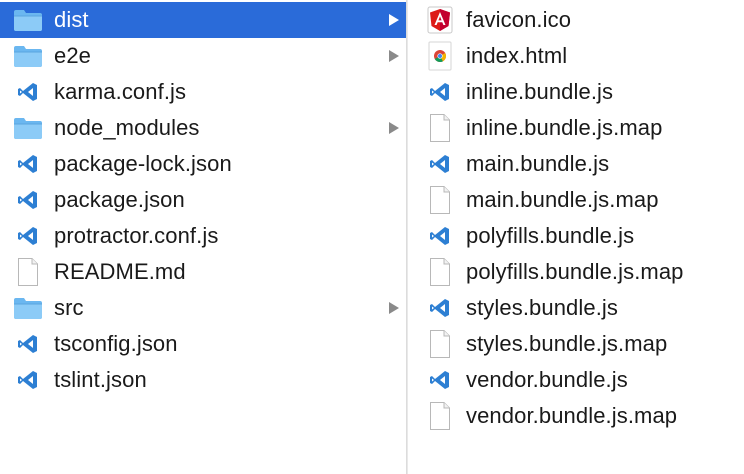  What do you see at coordinates (517, 55) in the screenshot?
I see `item-label: index.html` at bounding box center [517, 55].